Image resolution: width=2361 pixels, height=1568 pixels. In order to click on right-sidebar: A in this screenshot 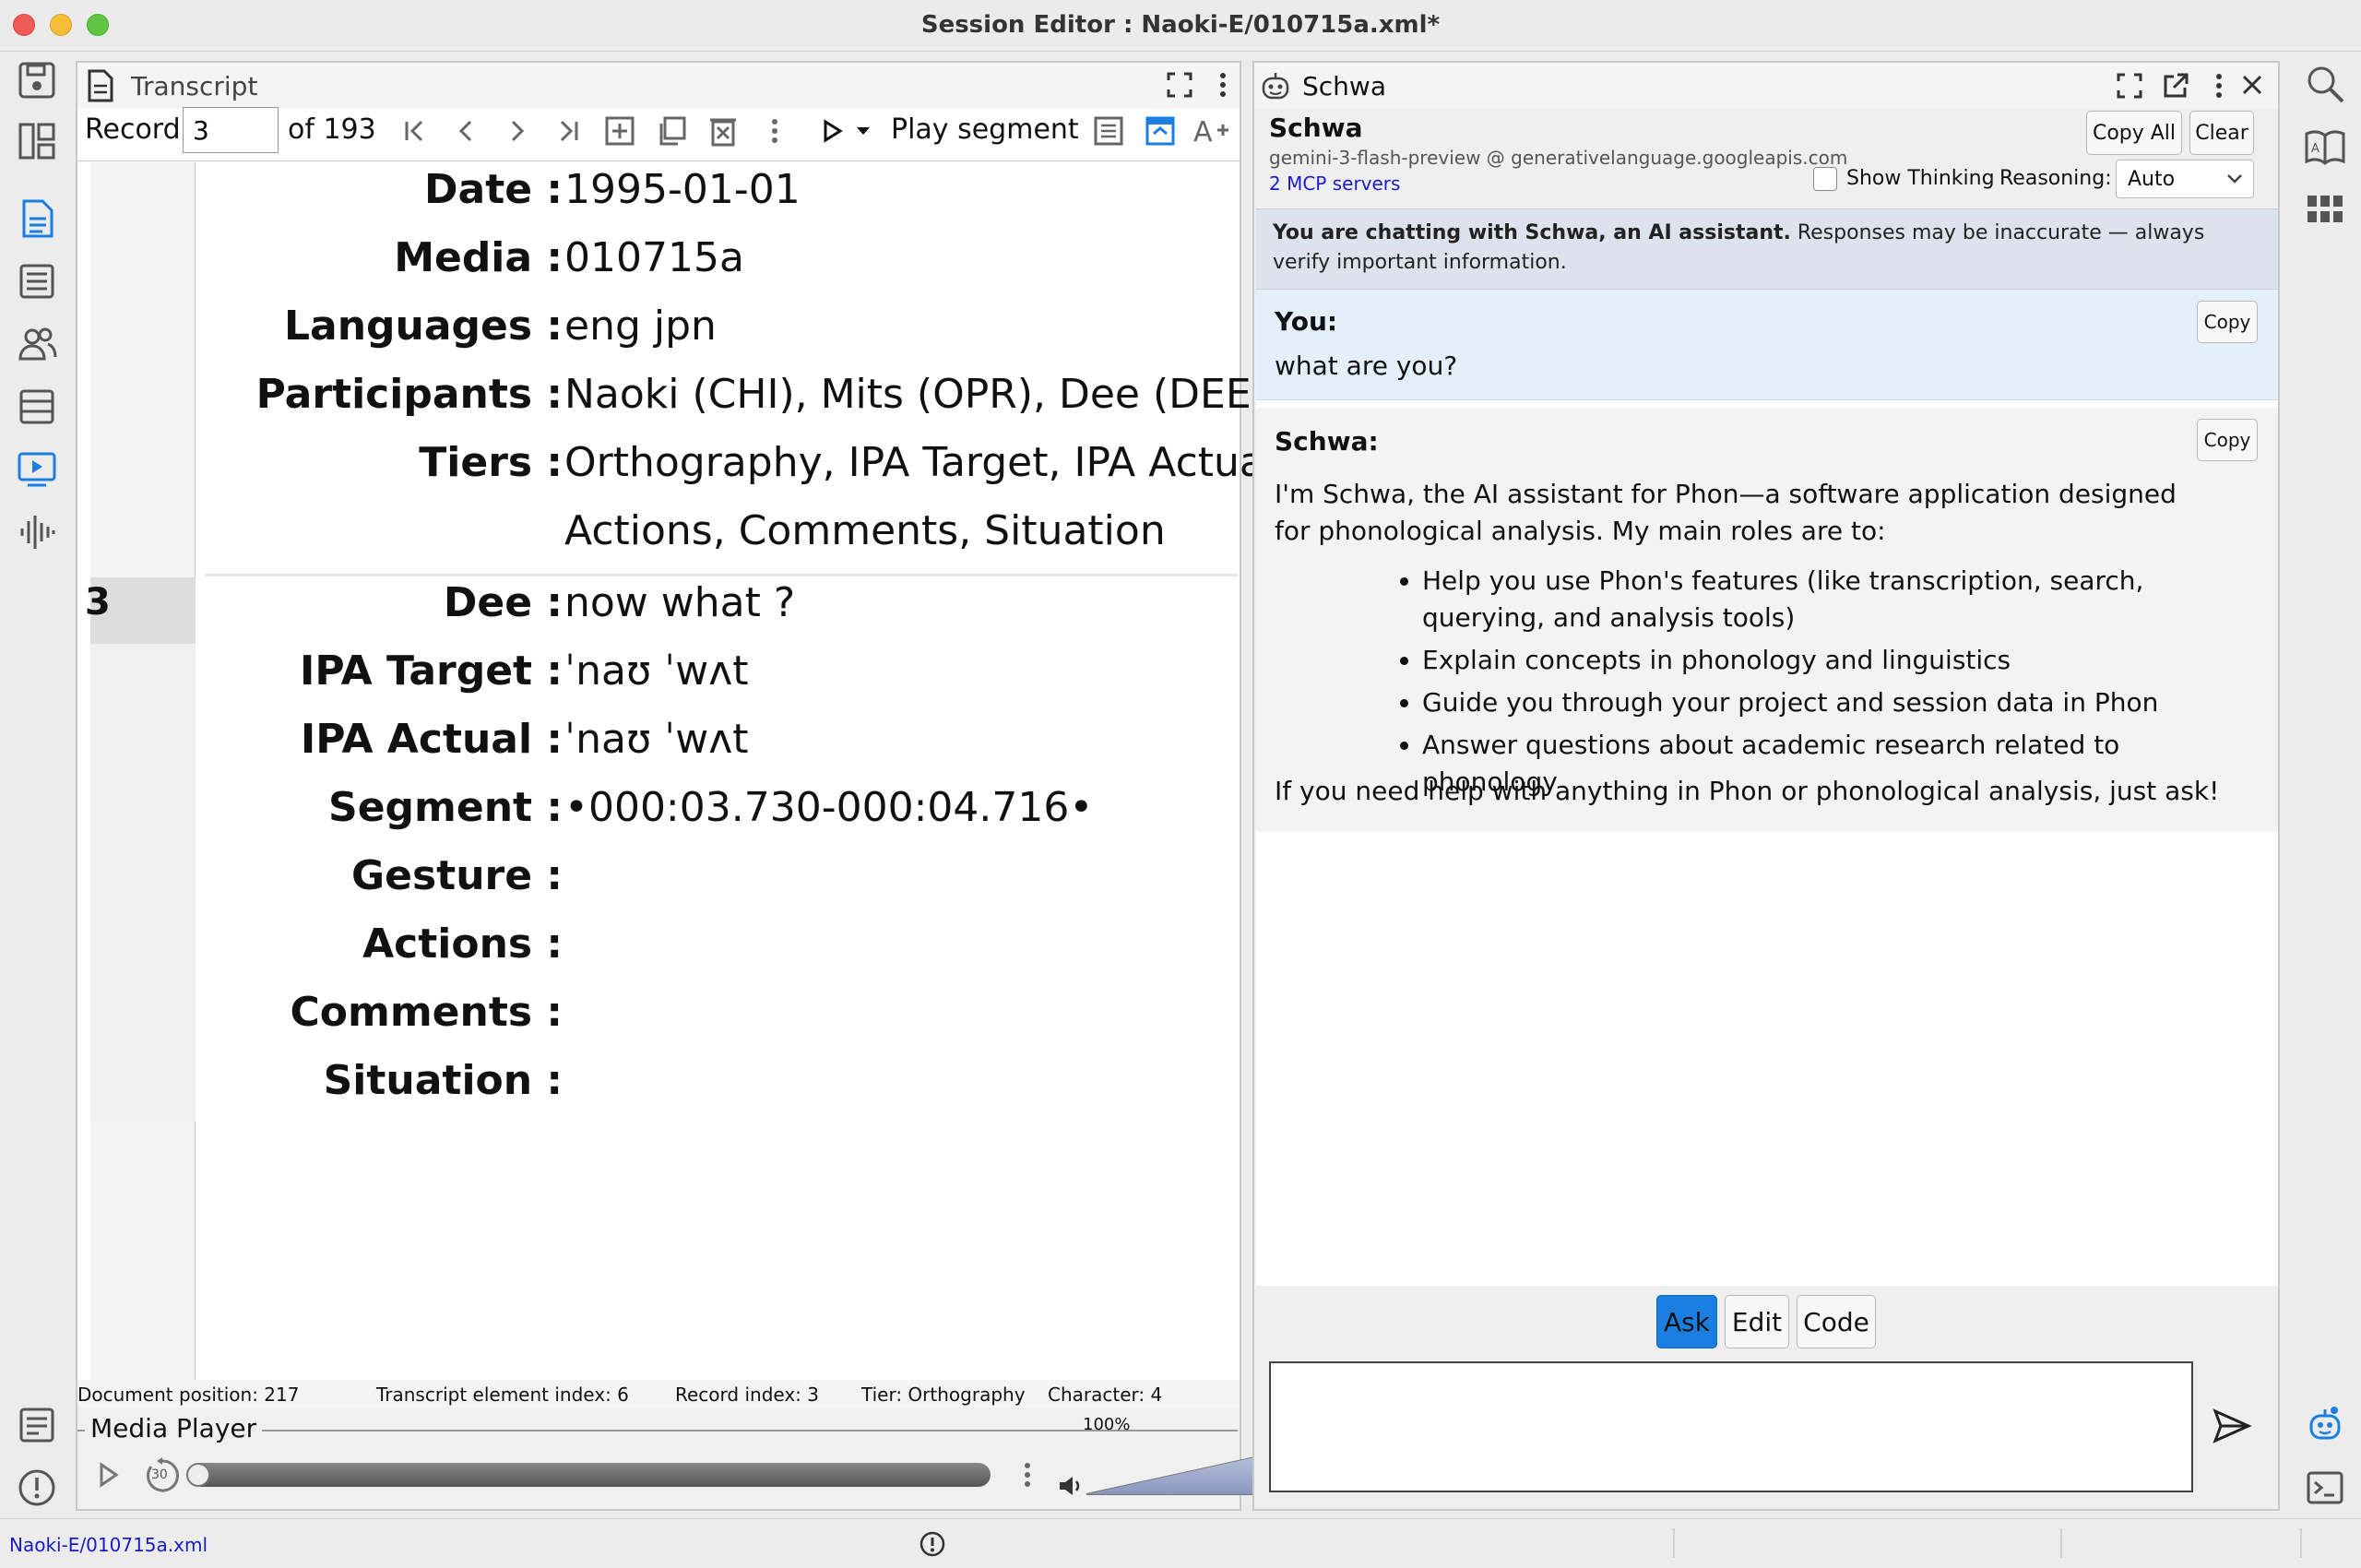, I will do `click(2326, 791)`.